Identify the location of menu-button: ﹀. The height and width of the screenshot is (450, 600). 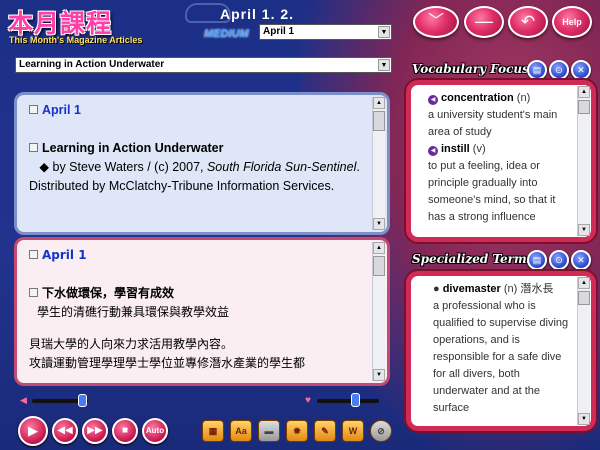
(436, 22).